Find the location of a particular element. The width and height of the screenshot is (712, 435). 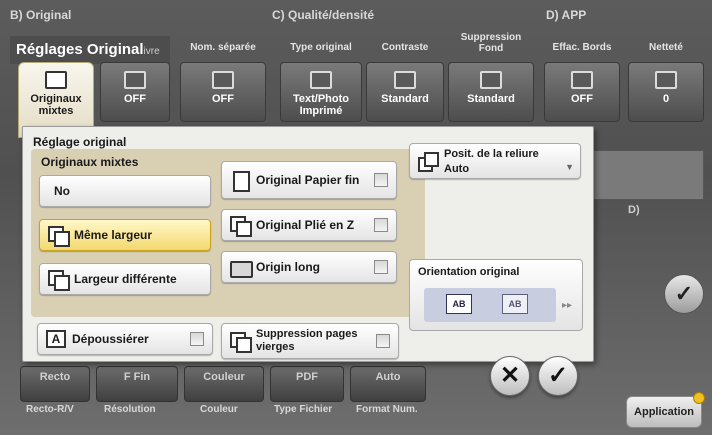

despeckle-icon: A is located at coordinates (56, 339).